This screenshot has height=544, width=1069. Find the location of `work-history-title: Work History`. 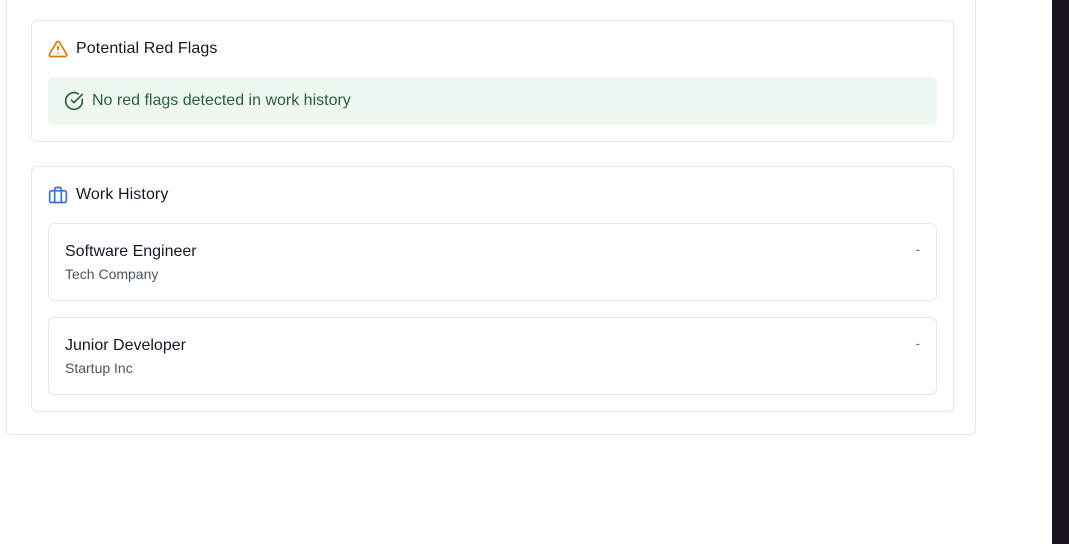

work-history-title: Work History is located at coordinates (122, 194).